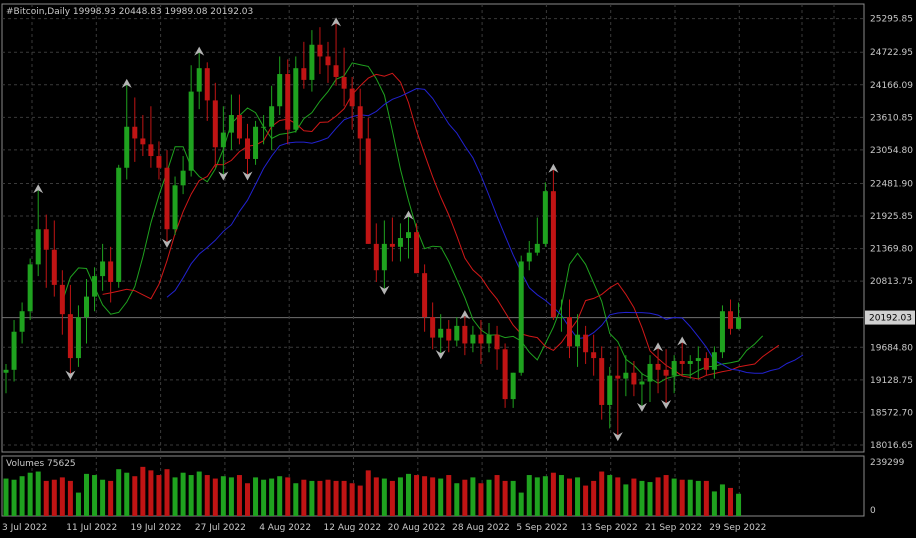  I want to click on price-tick-label: 22481.90, so click(891, 184).